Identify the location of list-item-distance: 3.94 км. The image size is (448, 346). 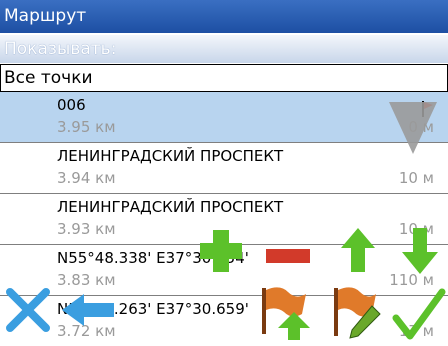
(86, 178).